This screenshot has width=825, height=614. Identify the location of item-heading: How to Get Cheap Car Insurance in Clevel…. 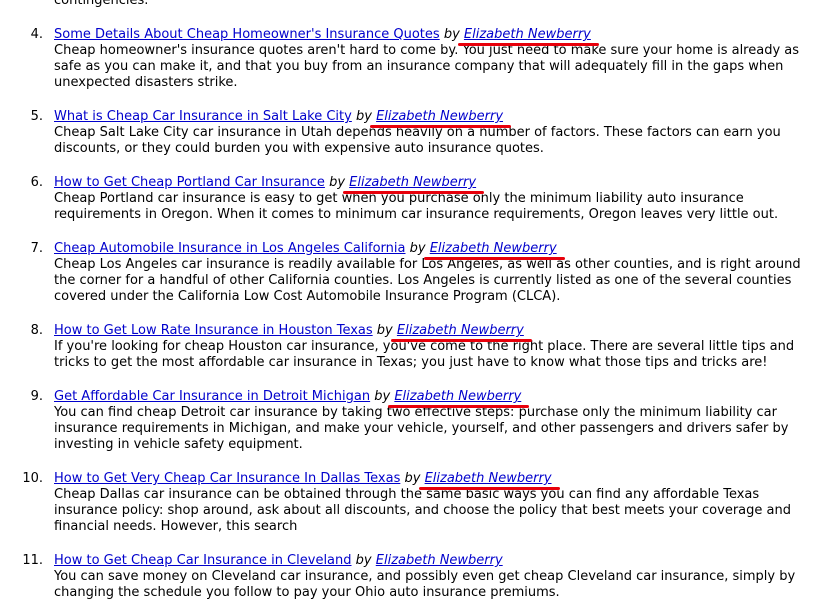
(434, 561).